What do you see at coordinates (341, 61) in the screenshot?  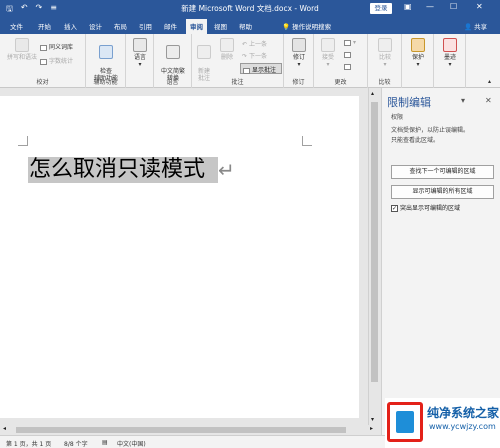 I see `group-changes: 接受 ▾ ▾ 更改` at bounding box center [341, 61].